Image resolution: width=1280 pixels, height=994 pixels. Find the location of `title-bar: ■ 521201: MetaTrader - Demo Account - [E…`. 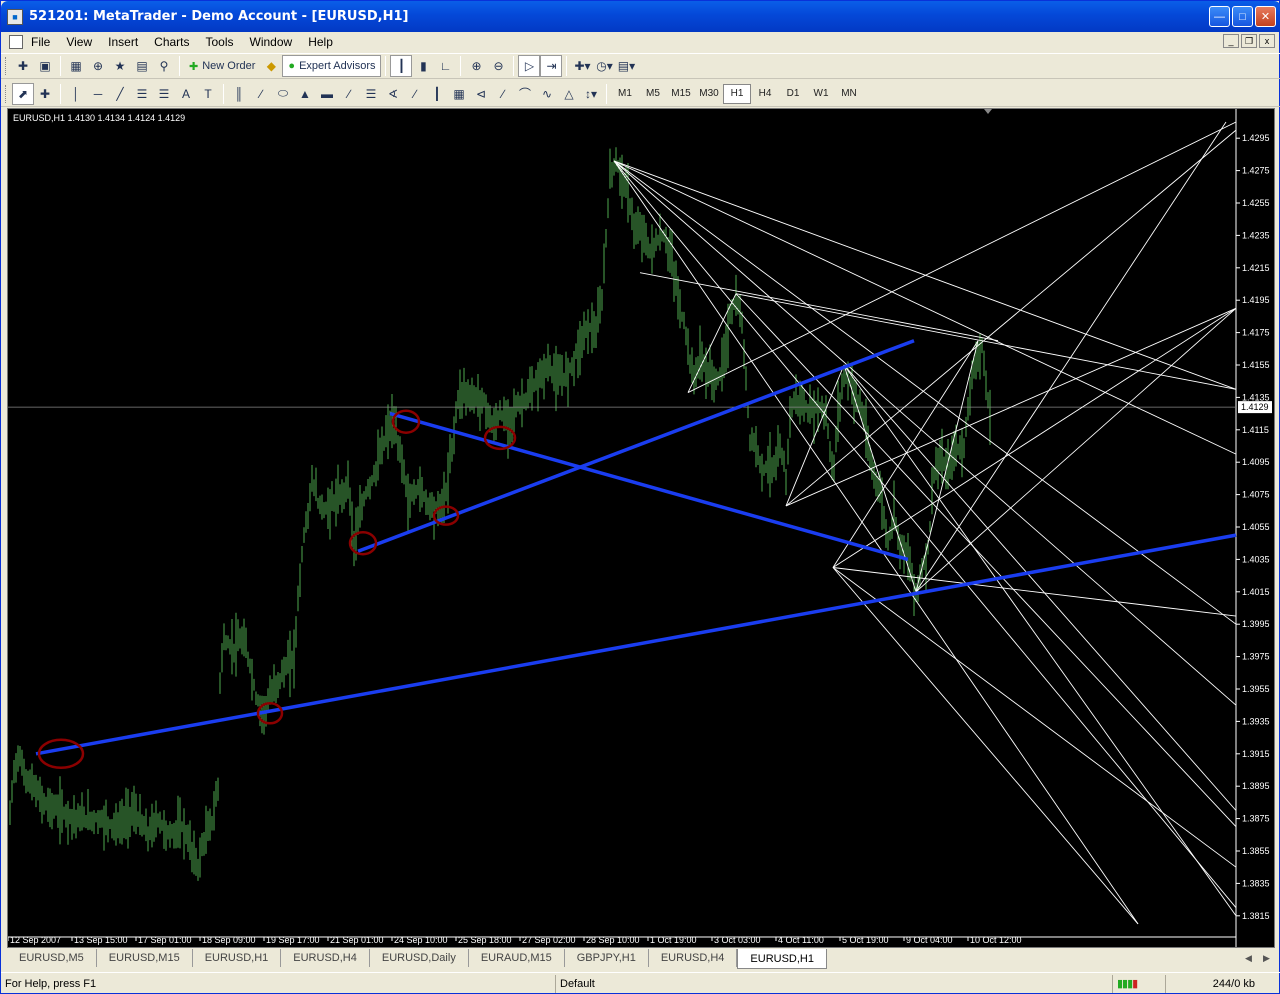

title-bar: ■ 521201: MetaTrader - Demo Account - [E… is located at coordinates (640, 16).